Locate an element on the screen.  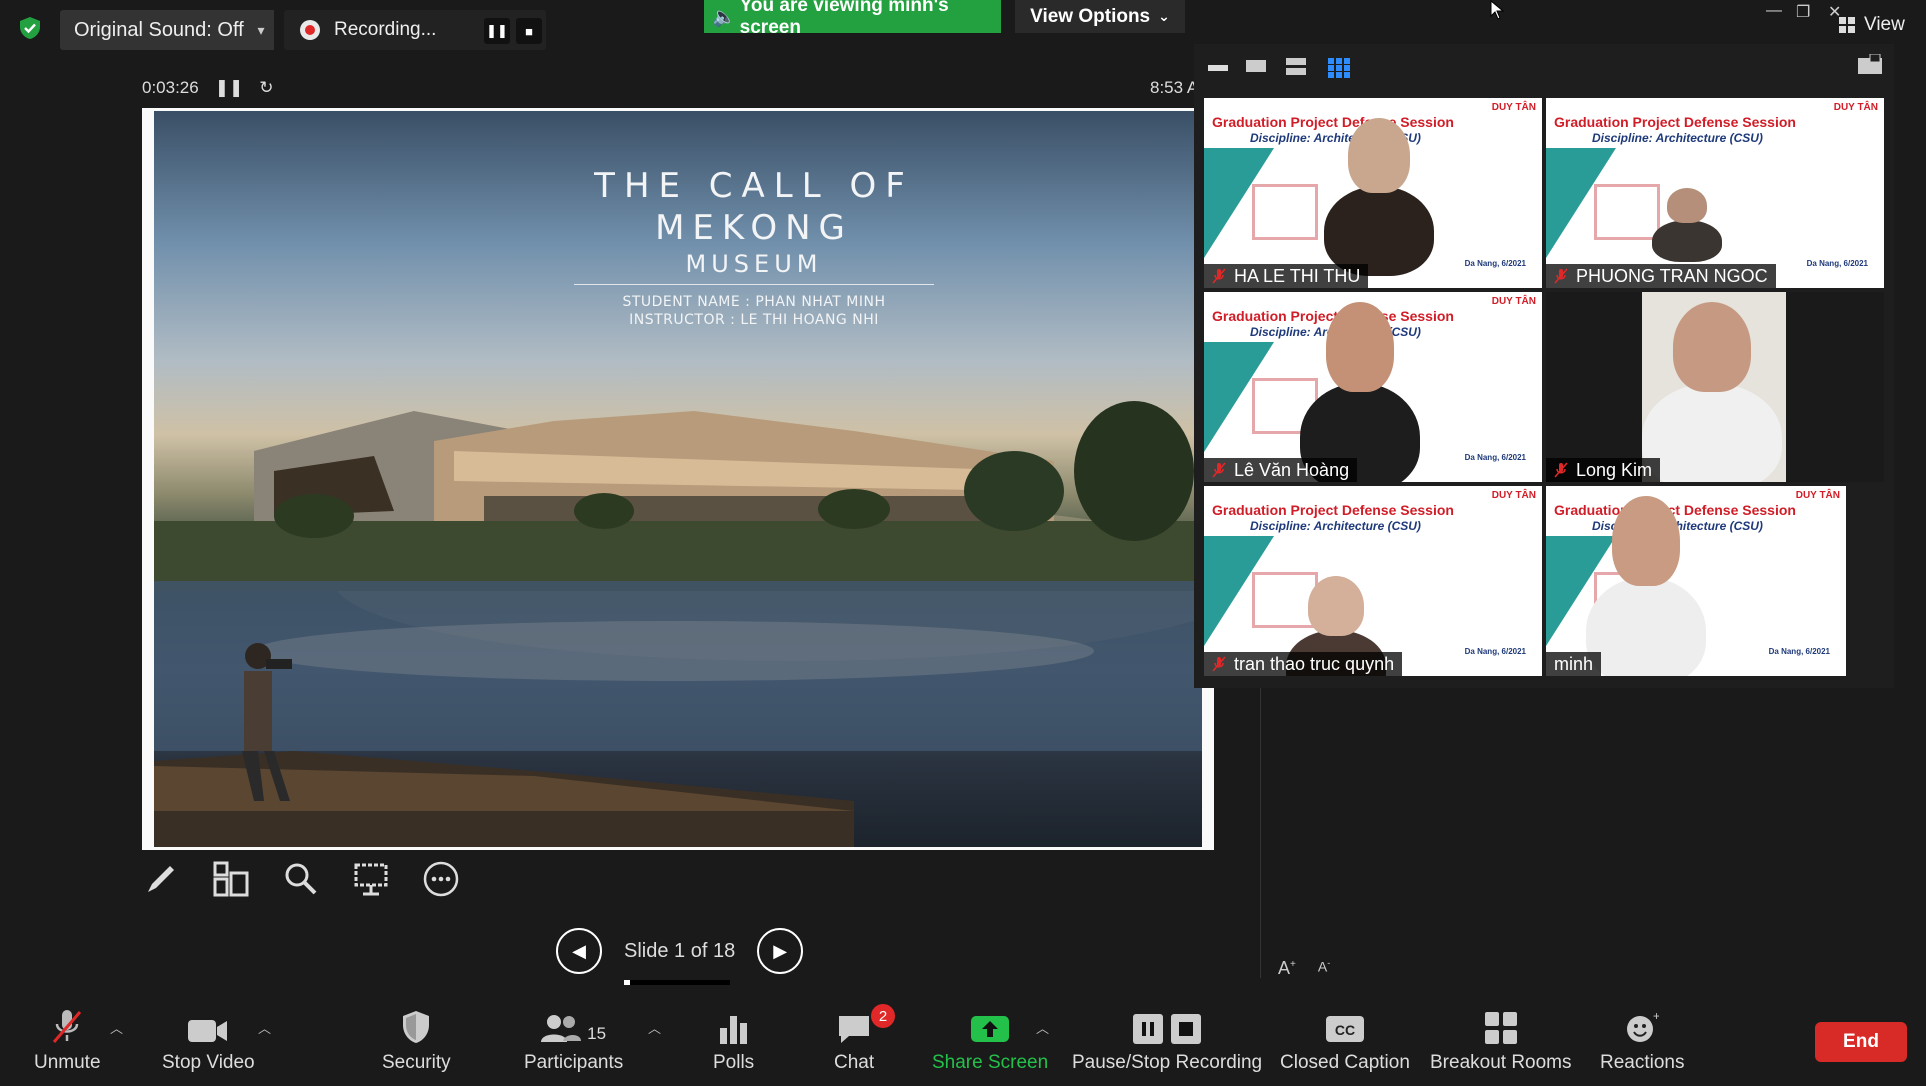
reaction-smiley-icon: + is located at coordinates (1642, 1026).